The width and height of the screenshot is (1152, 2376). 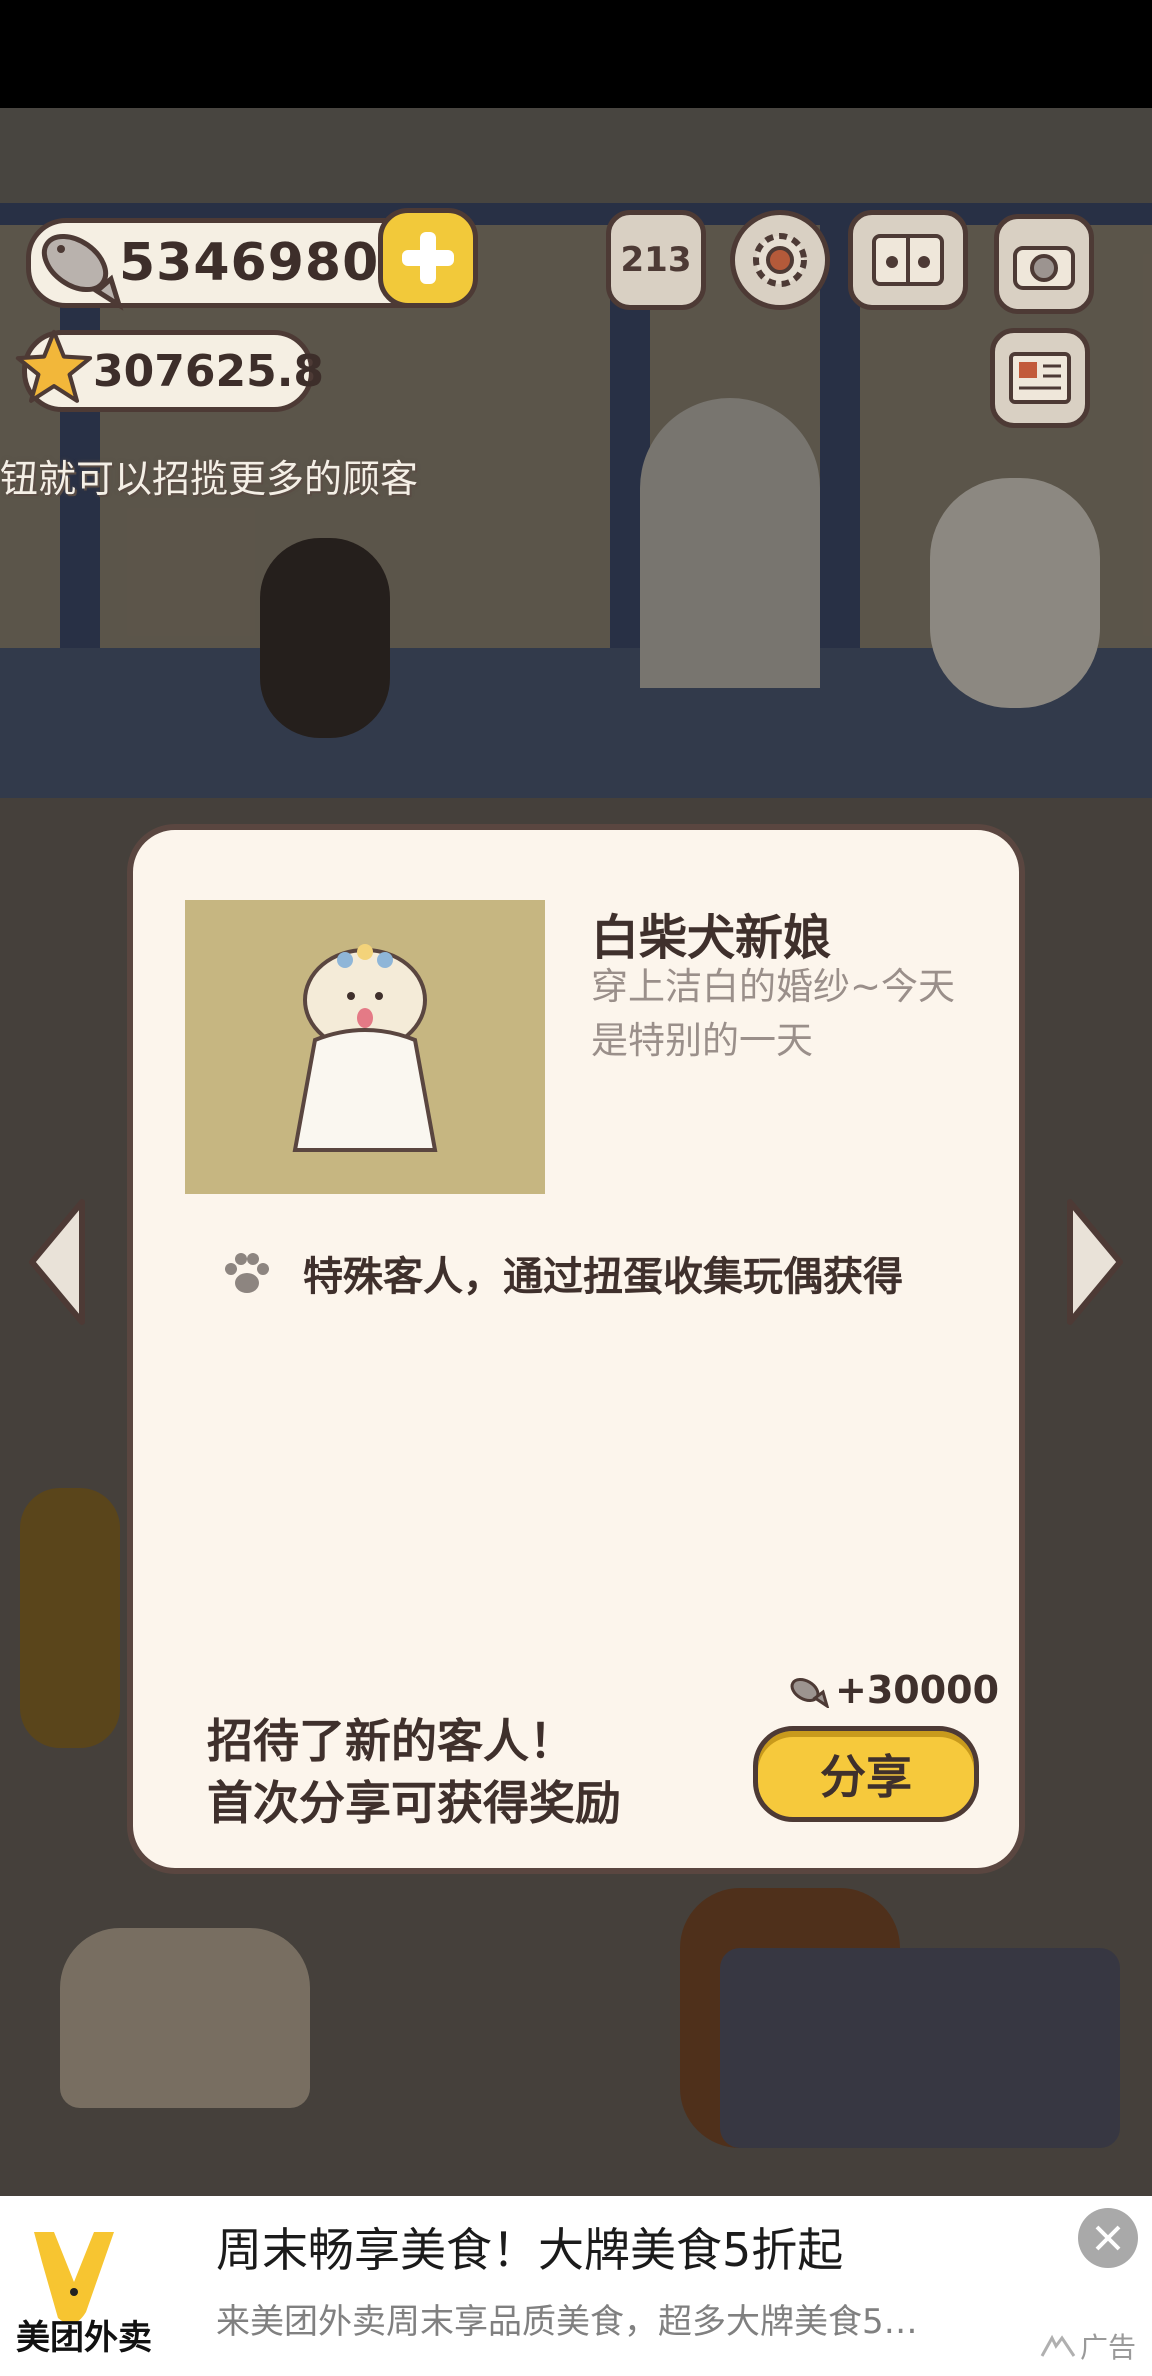 What do you see at coordinates (209, 371) in the screenshot?
I see `star-count: 307625.8` at bounding box center [209, 371].